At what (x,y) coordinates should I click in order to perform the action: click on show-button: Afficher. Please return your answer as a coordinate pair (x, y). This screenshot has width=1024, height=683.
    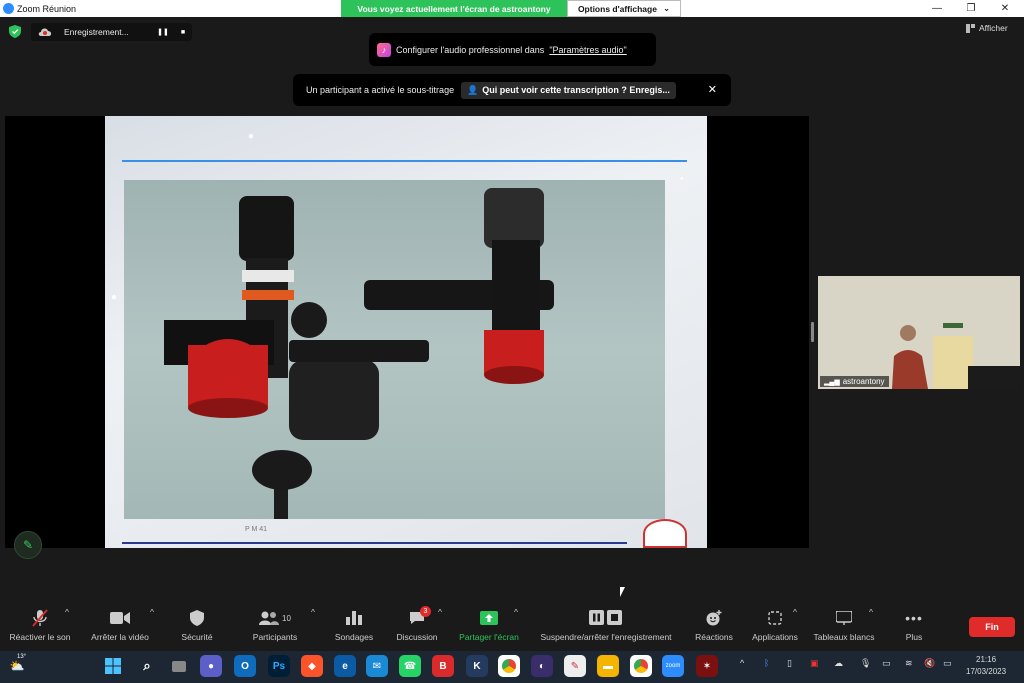
    Looking at the image, I should click on (987, 28).